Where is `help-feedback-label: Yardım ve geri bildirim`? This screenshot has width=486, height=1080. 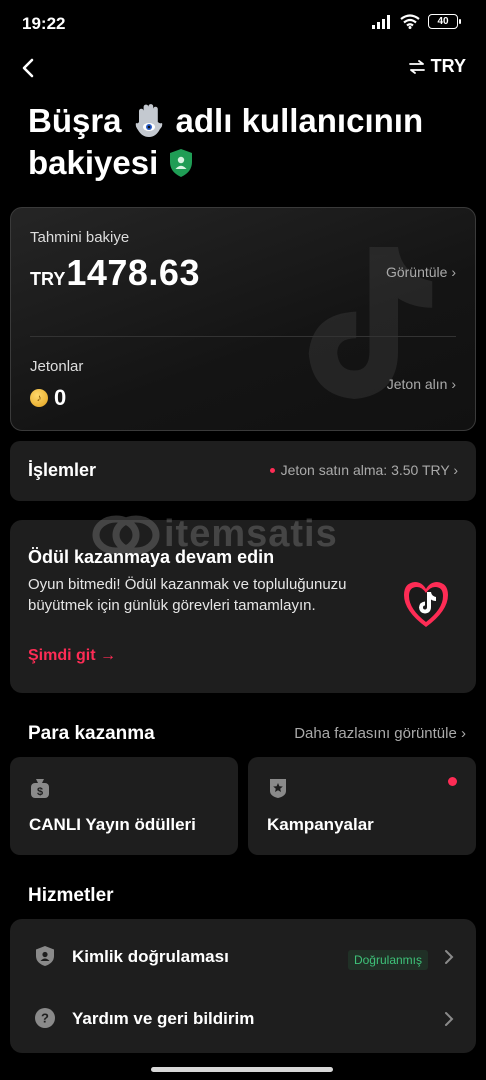 help-feedback-label: Yardım ve geri bildirim is located at coordinates (163, 1018).